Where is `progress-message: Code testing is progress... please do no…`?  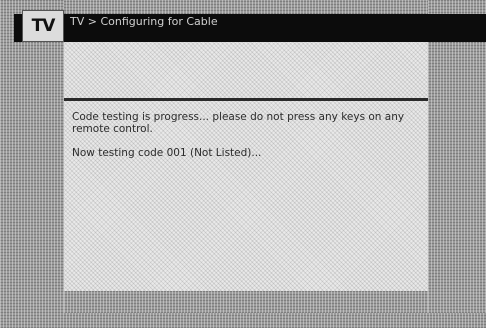 progress-message: Code testing is progress... please do no… is located at coordinates (238, 123).